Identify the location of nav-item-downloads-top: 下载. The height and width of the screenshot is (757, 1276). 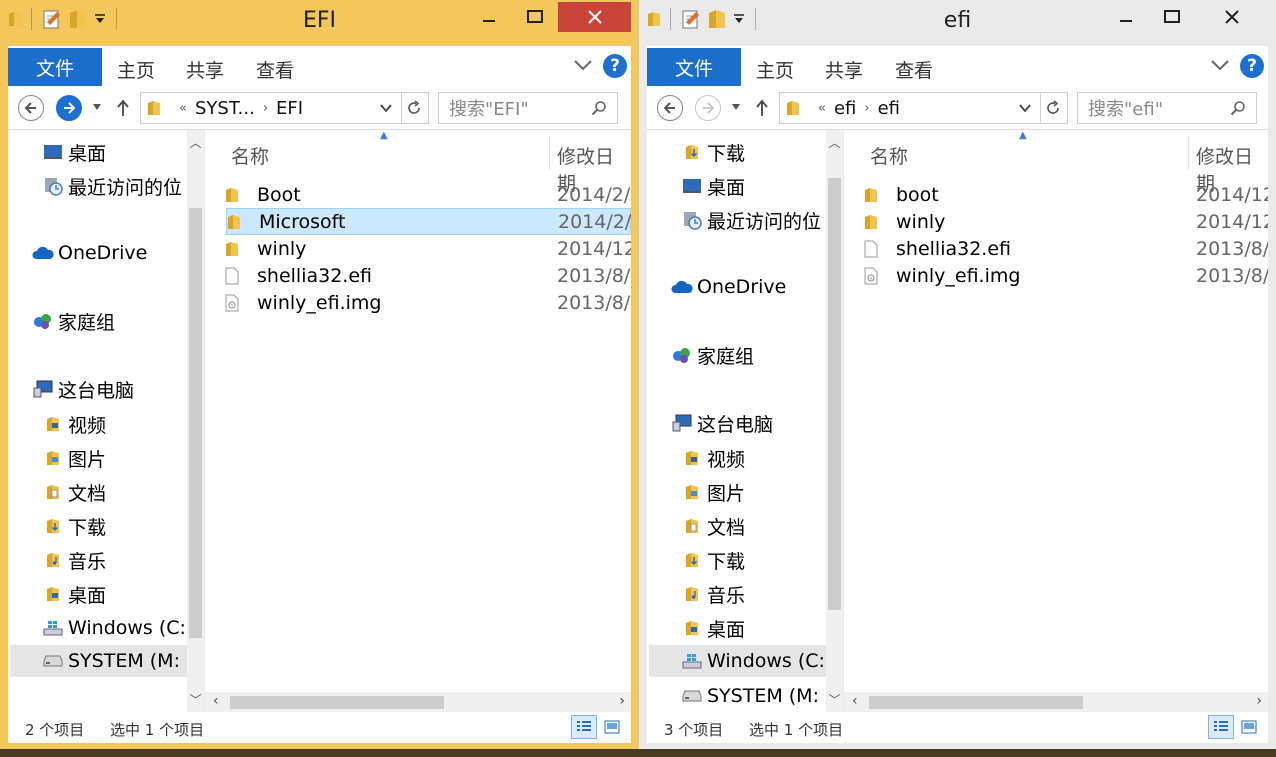
(713, 152).